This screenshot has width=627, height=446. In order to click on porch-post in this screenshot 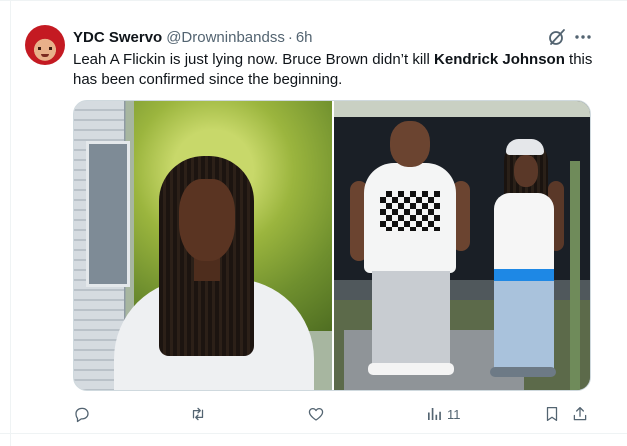, I will do `click(575, 275)`.